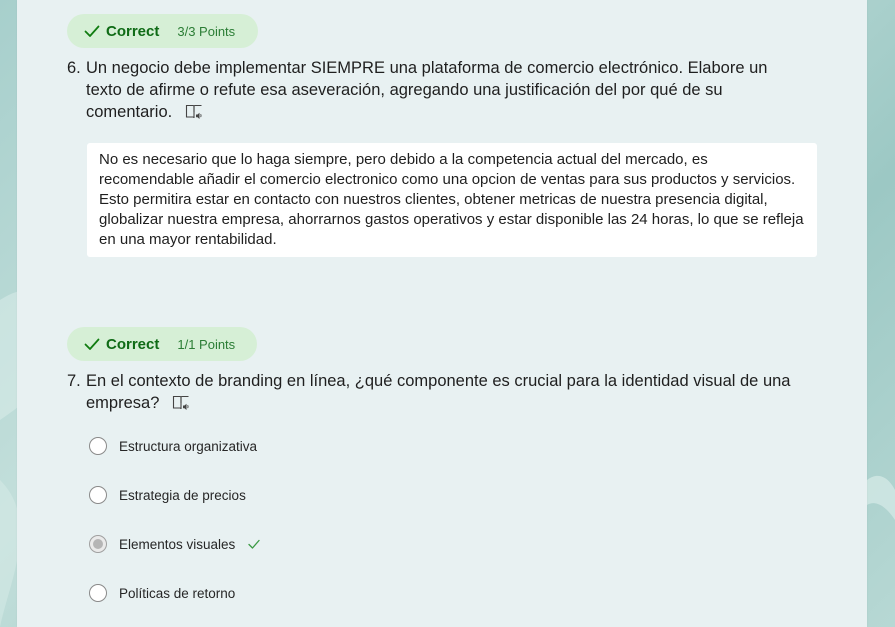 The height and width of the screenshot is (627, 895). I want to click on option-estructura-organizativa: Estructura organizativa, so click(173, 446).